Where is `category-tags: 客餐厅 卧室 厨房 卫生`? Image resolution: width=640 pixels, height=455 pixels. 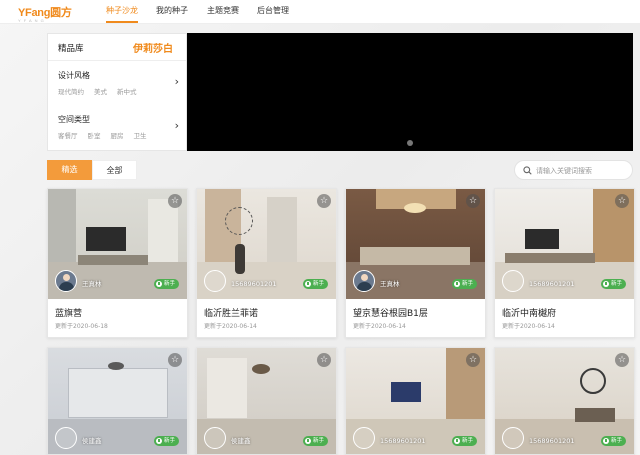 category-tags: 客餐厅 卧室 厨房 卫生 is located at coordinates (102, 135).